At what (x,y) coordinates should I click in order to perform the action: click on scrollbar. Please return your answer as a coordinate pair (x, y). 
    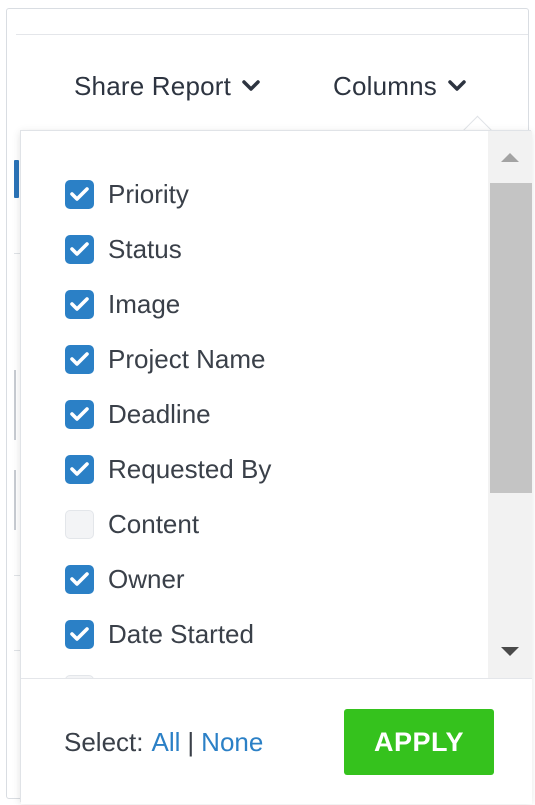
    Looking at the image, I should click on (510, 404).